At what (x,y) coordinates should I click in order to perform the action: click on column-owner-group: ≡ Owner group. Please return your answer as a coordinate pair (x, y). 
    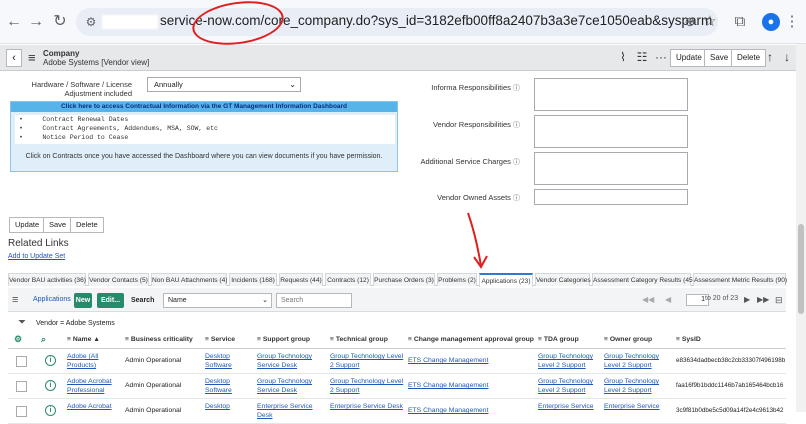
    Looking at the image, I should click on (628, 339).